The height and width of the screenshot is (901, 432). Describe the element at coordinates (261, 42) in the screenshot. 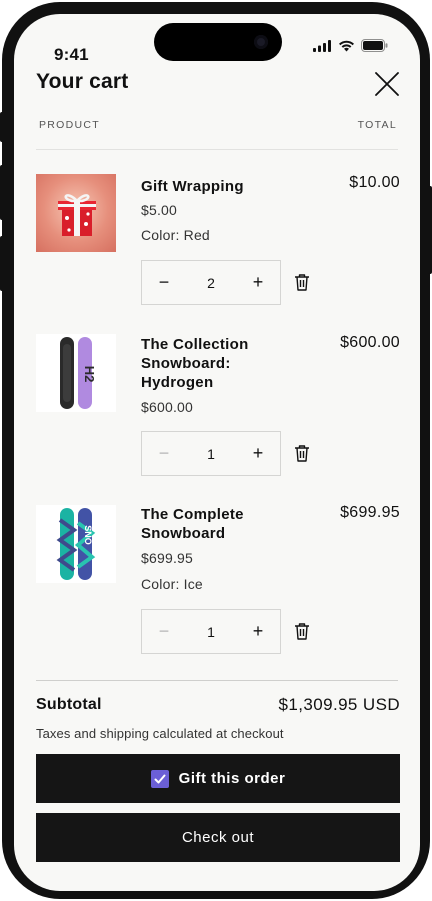

I see `camera-icon` at that location.